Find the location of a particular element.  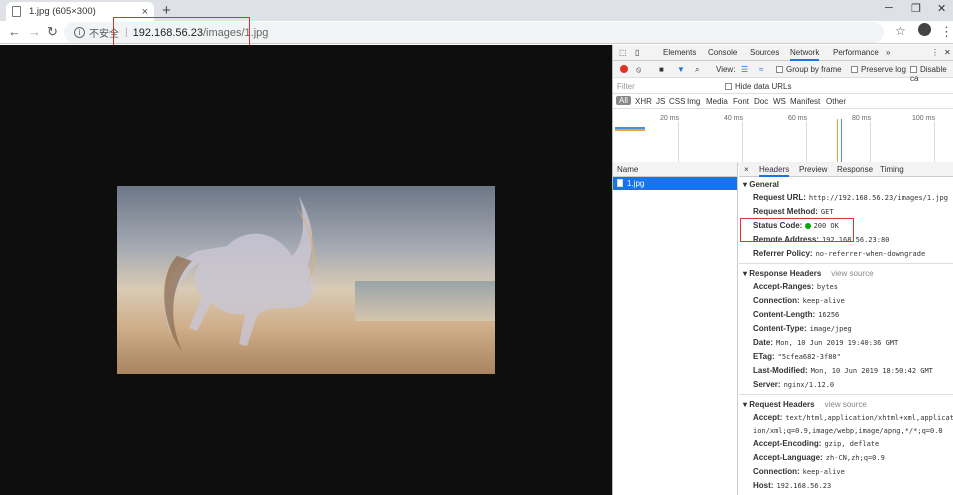

type-ws: WS is located at coordinates (779, 101).